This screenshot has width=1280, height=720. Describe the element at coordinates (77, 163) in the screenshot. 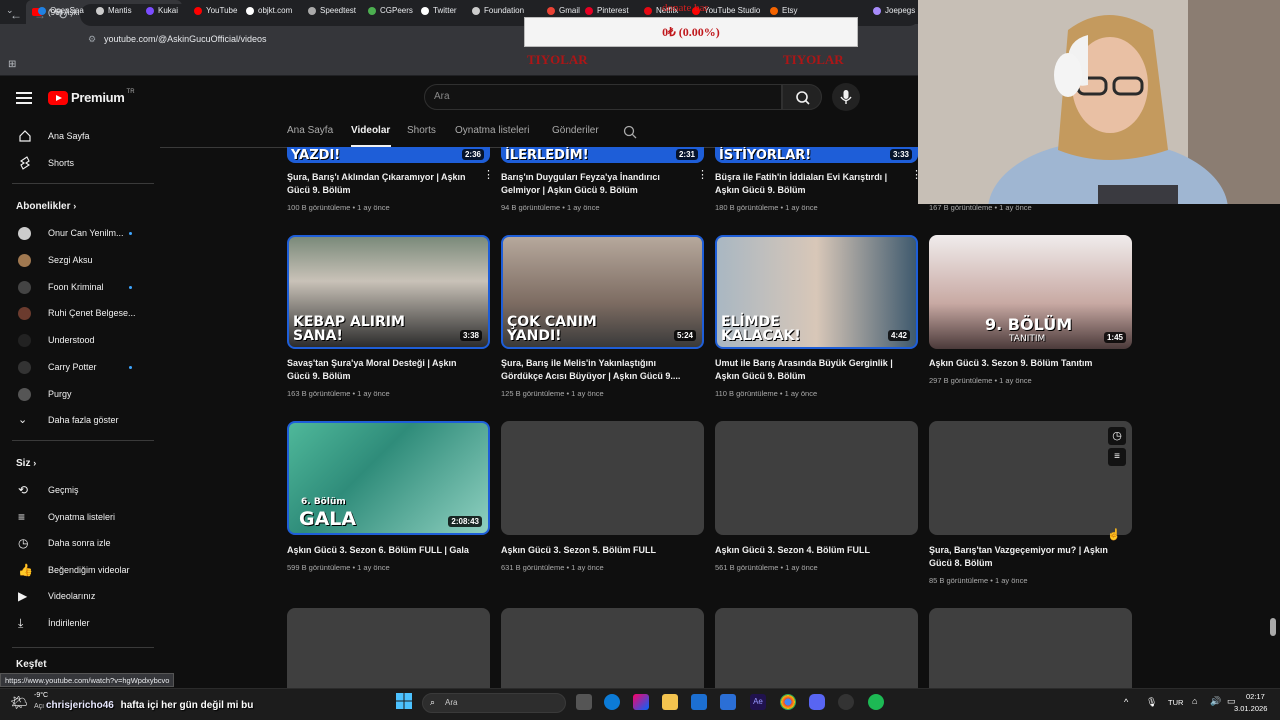

I see `sidebar-item-shorts: Shorts` at that location.